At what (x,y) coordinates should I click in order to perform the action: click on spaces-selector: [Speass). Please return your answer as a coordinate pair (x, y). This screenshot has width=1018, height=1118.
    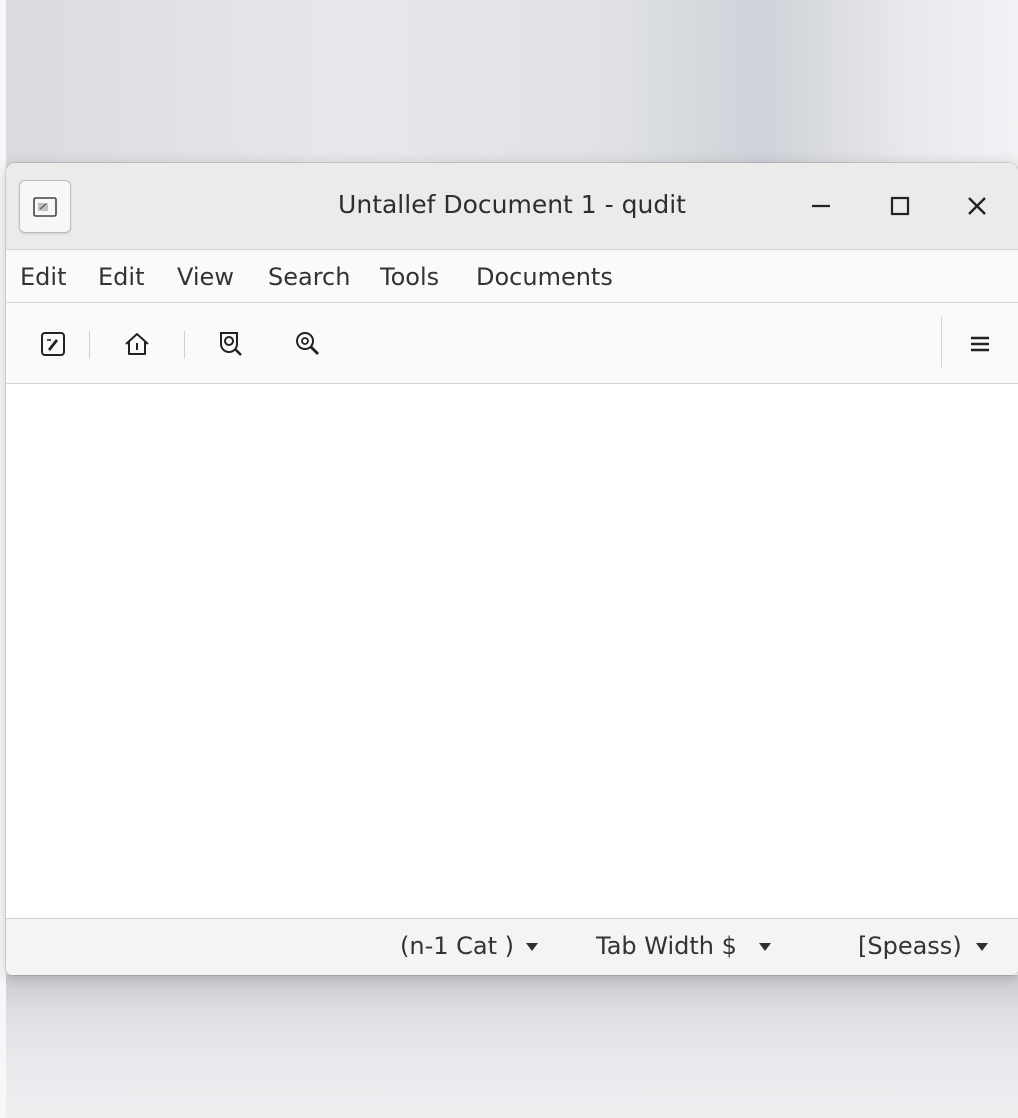
    Looking at the image, I should click on (923, 946).